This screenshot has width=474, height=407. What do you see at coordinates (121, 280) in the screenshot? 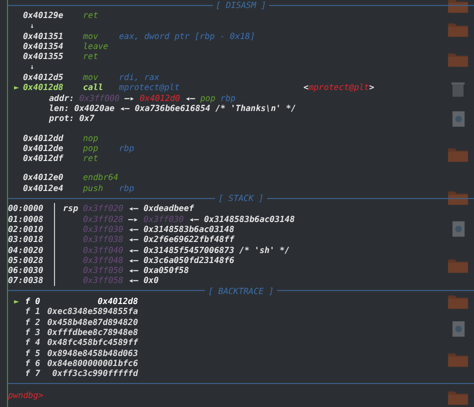
I see `stack-value: 0x3ff058 ◂— 0x0` at bounding box center [121, 280].